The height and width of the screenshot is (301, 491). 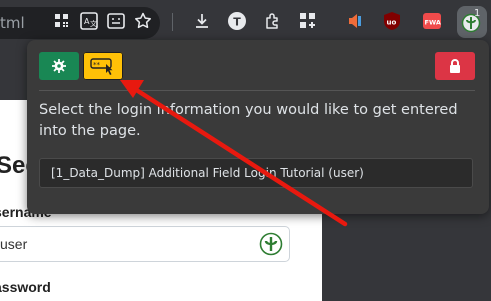 I want to click on svg-text: FWA, so click(x=433, y=23).